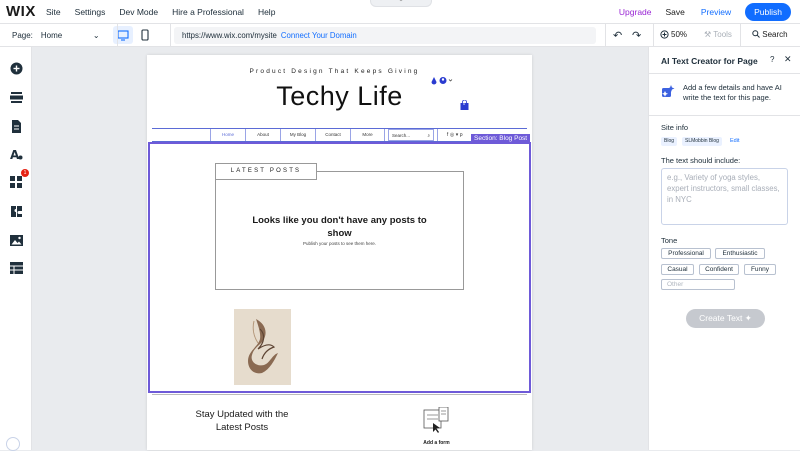 The height and width of the screenshot is (451, 800). Describe the element at coordinates (227, 135) in the screenshot. I see `nav-item-home: Home` at that location.